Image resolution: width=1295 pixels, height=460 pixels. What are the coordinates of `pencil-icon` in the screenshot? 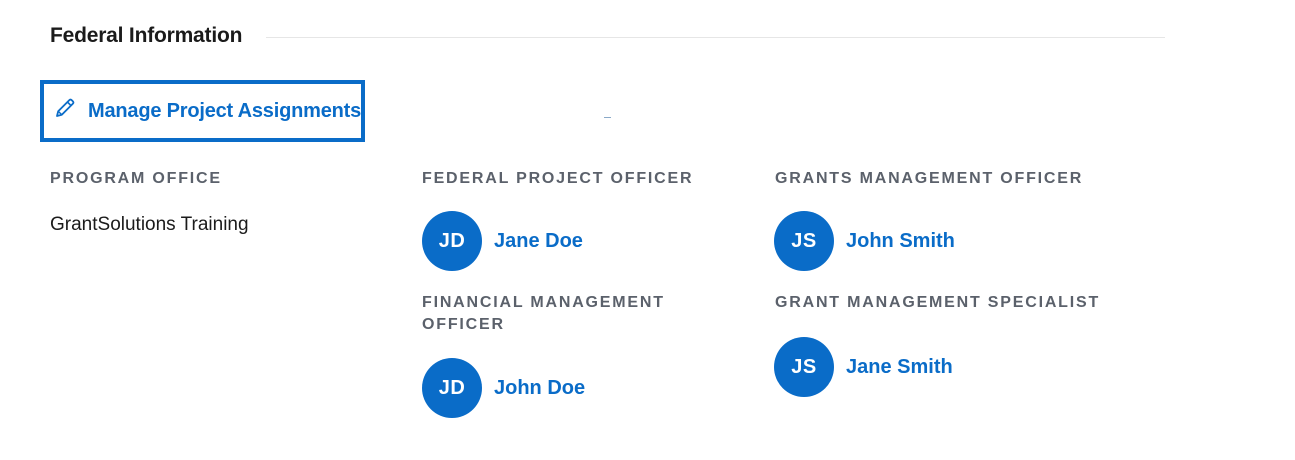 It's located at (65, 108).